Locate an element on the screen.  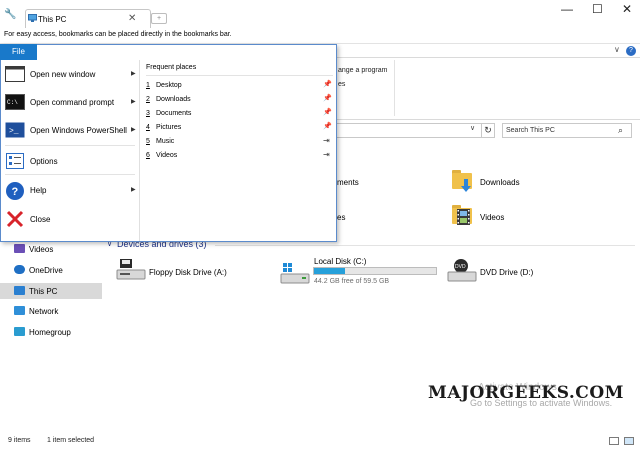
downloads-folder-label: Downloads is located at coordinates (500, 182).